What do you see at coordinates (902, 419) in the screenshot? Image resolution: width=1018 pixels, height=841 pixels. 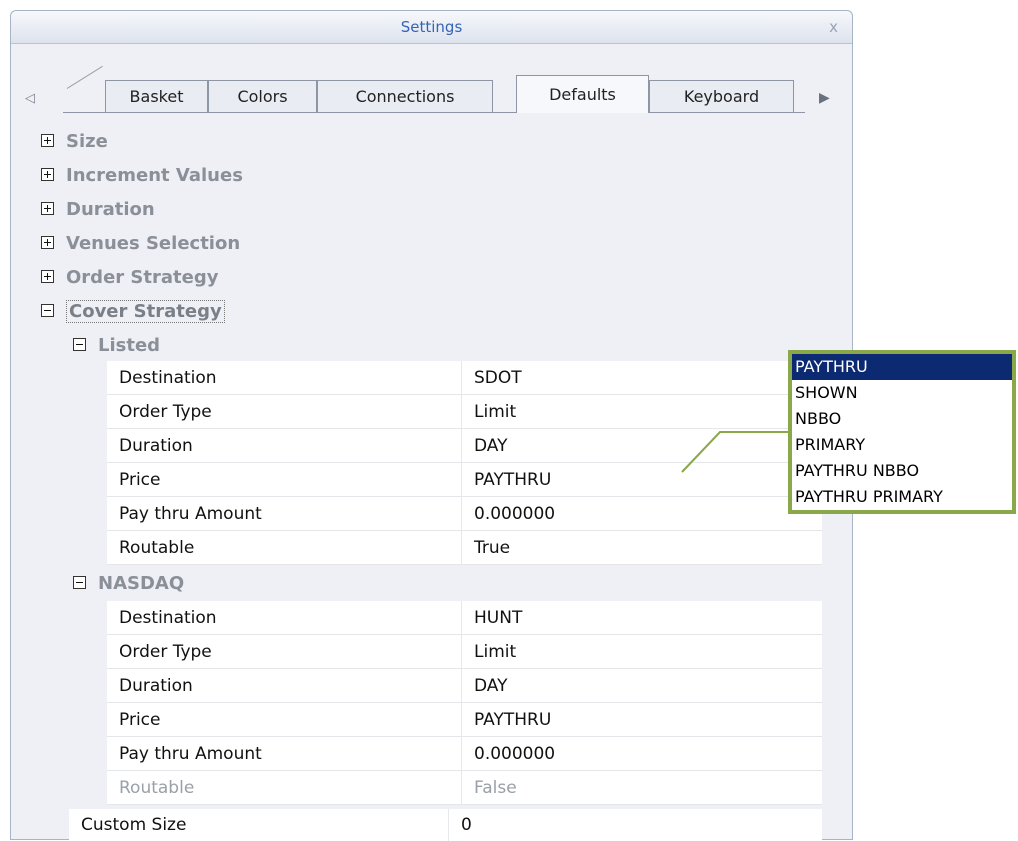 I see `dropdown-option-nbbo: NBBO` at bounding box center [902, 419].